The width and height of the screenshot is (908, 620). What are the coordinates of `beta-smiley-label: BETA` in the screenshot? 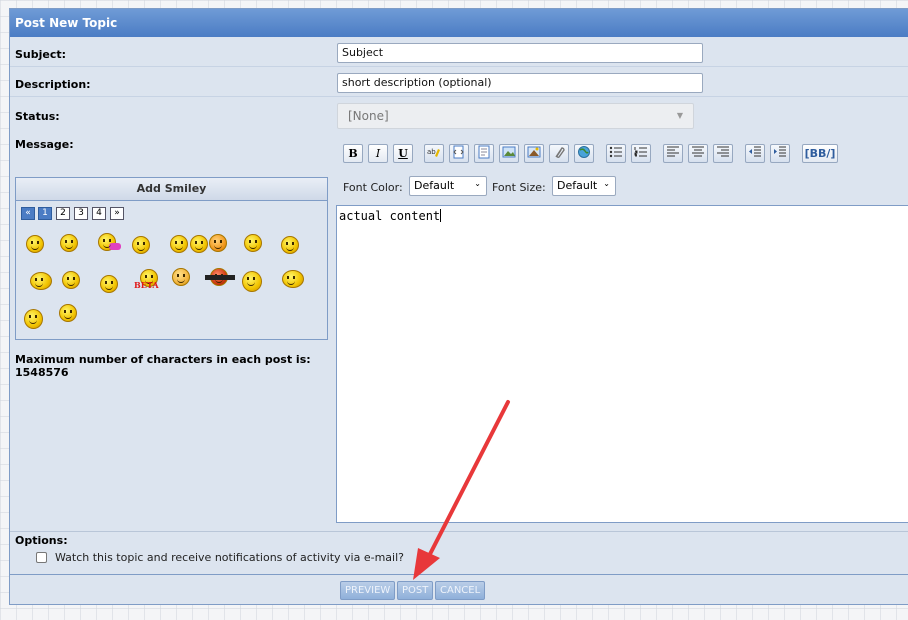 It's located at (146, 285).